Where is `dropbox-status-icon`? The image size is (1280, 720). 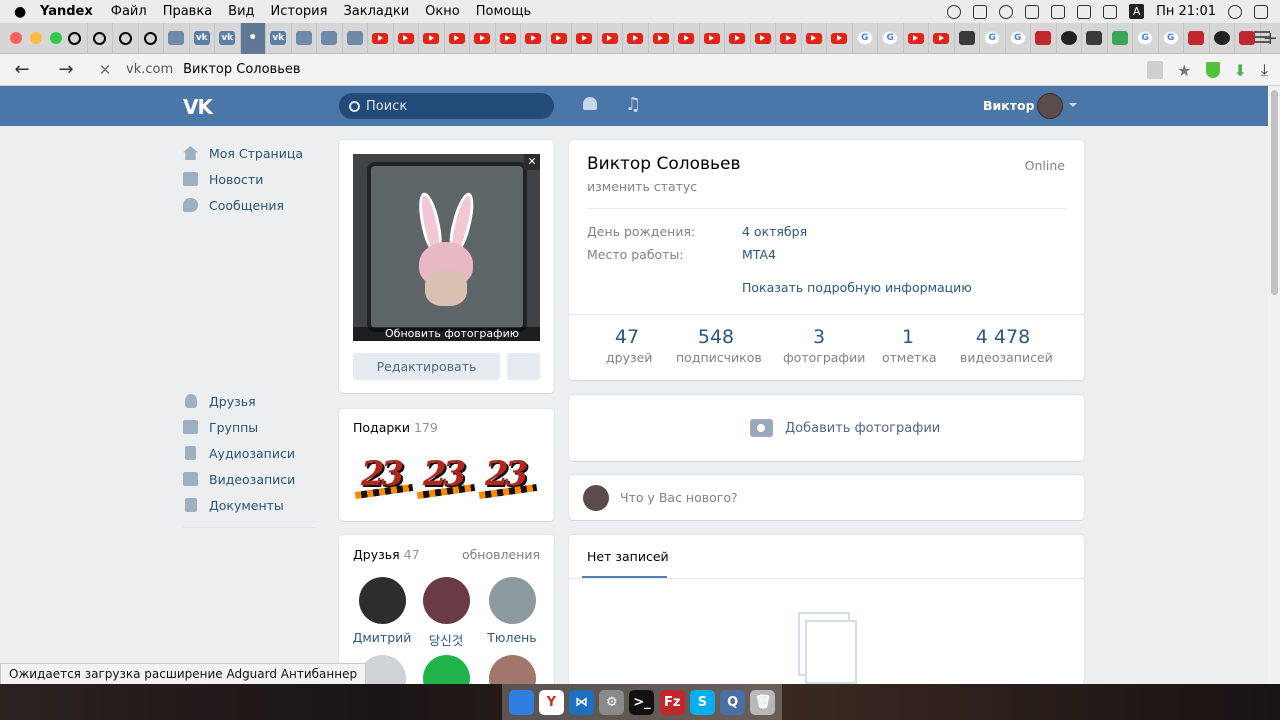
dropbox-status-icon is located at coordinates (1032, 11).